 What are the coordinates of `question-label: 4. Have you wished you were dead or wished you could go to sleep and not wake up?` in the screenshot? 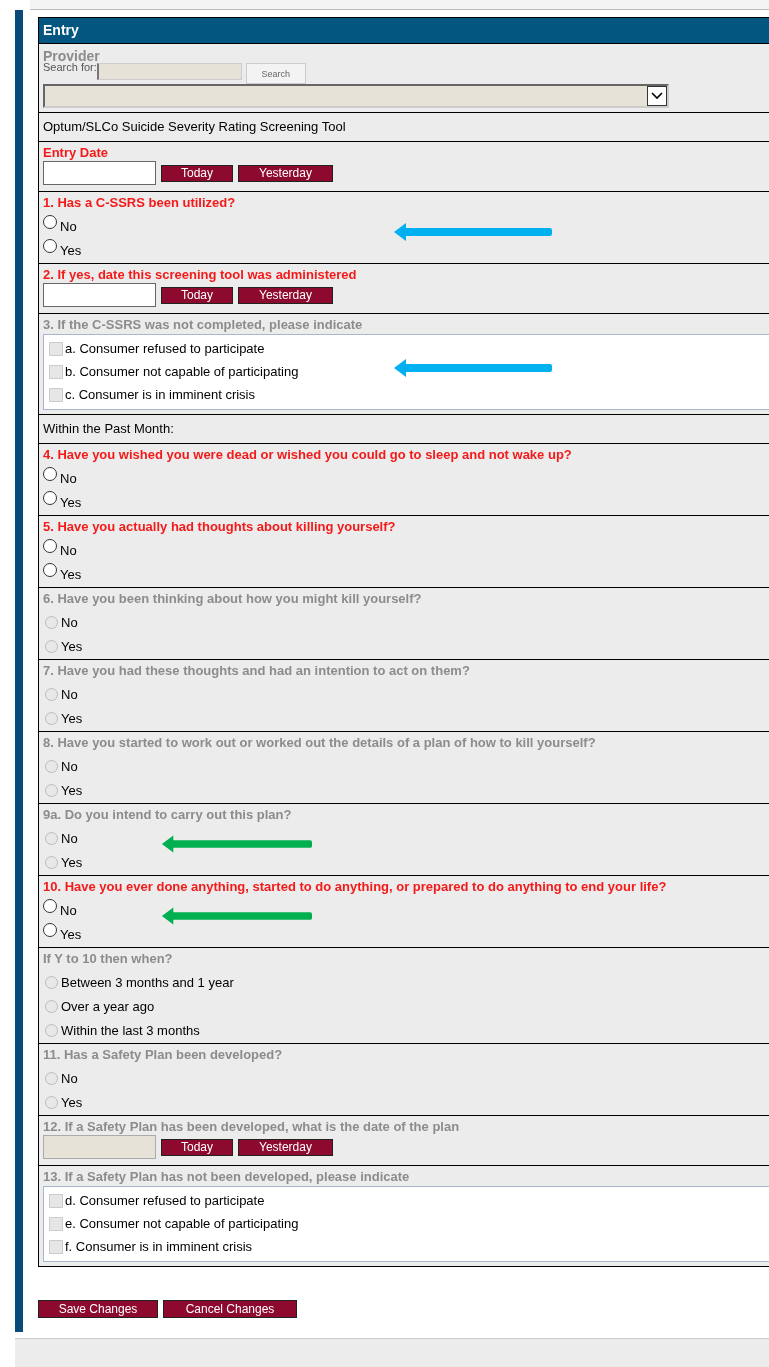 It's located at (308, 454).